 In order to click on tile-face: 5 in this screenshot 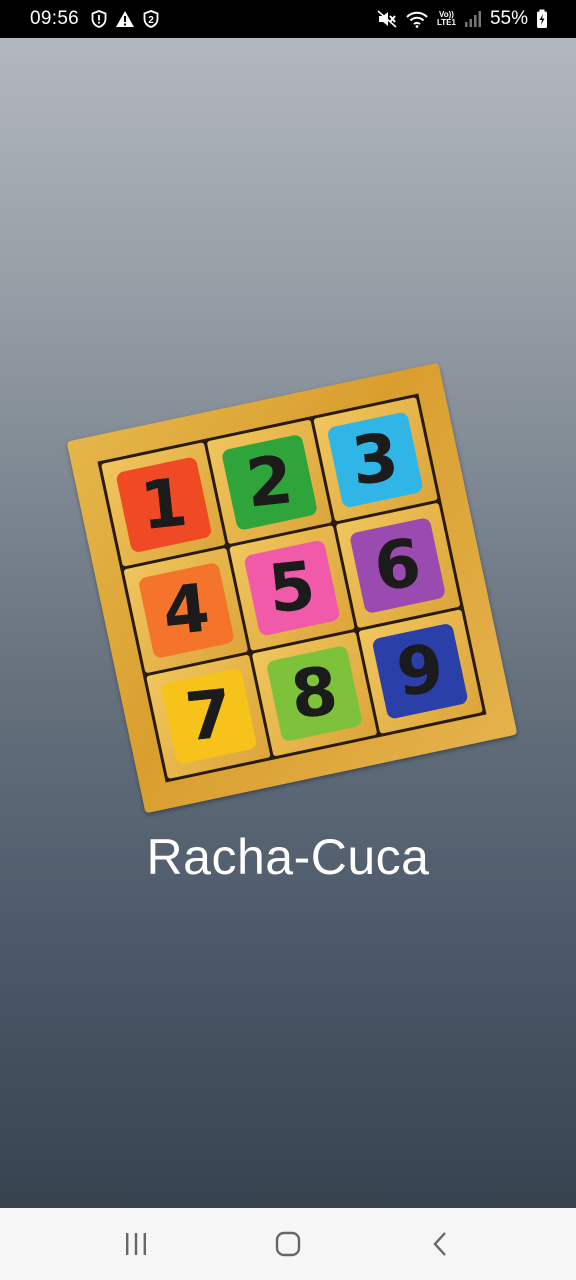, I will do `click(292, 588)`.